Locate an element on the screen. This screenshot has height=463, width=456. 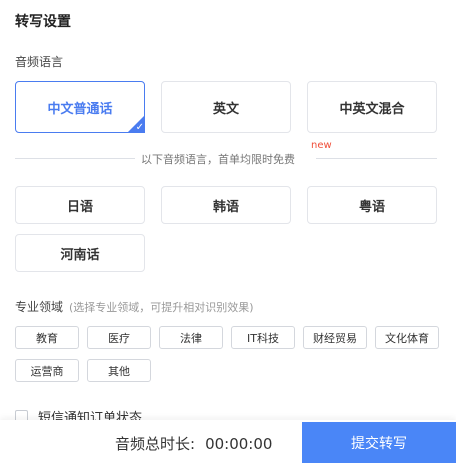
free-trial-notice: 以下音频语言，首单均限时免费 is located at coordinates (218, 159).